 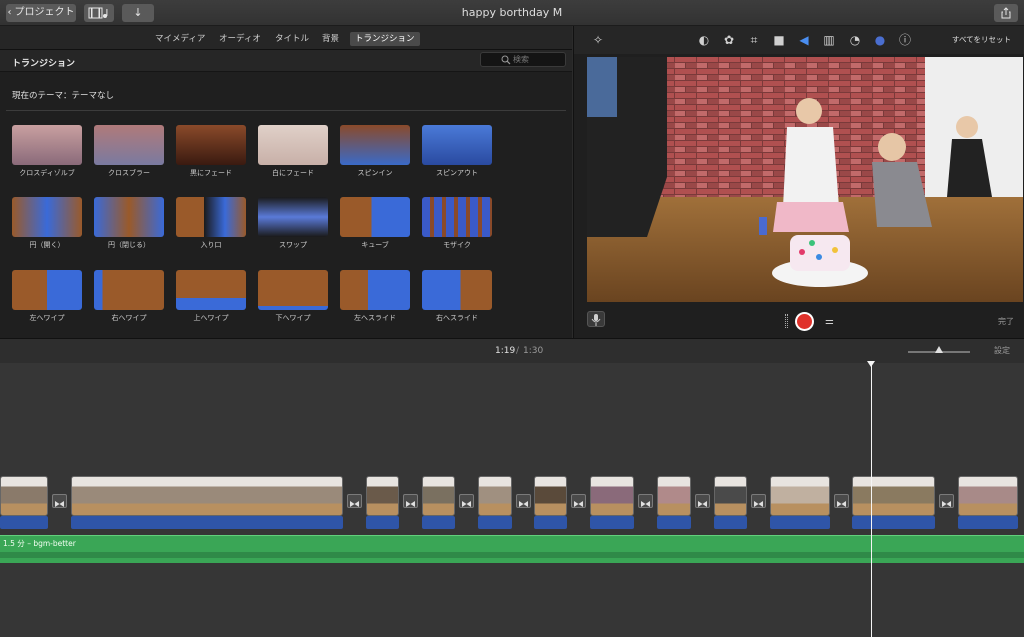 What do you see at coordinates (63, 96) in the screenshot?
I see `current-theme-label: 現在のテーマ：テーマなし` at bounding box center [63, 96].